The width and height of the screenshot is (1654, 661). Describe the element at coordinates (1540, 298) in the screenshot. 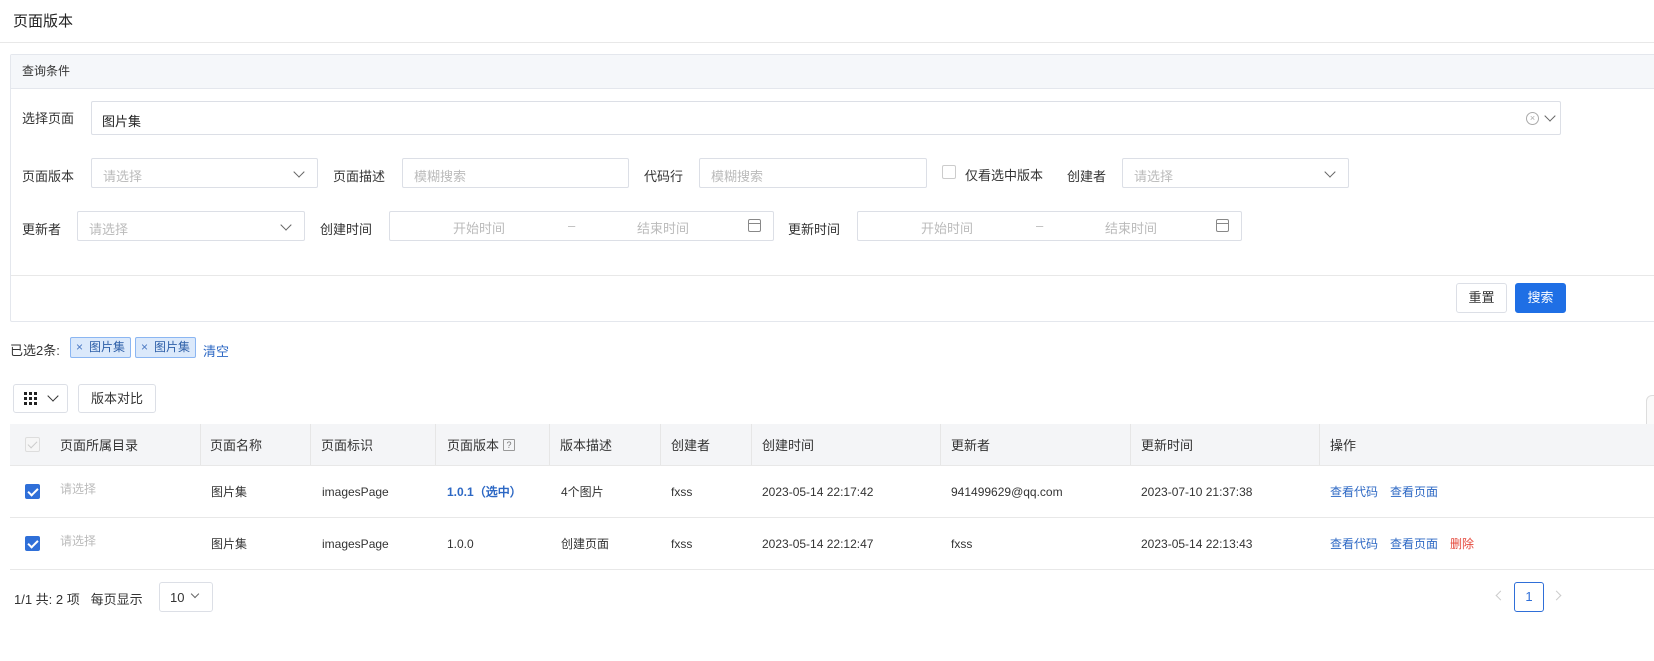

I see `search-button: 搜索` at that location.